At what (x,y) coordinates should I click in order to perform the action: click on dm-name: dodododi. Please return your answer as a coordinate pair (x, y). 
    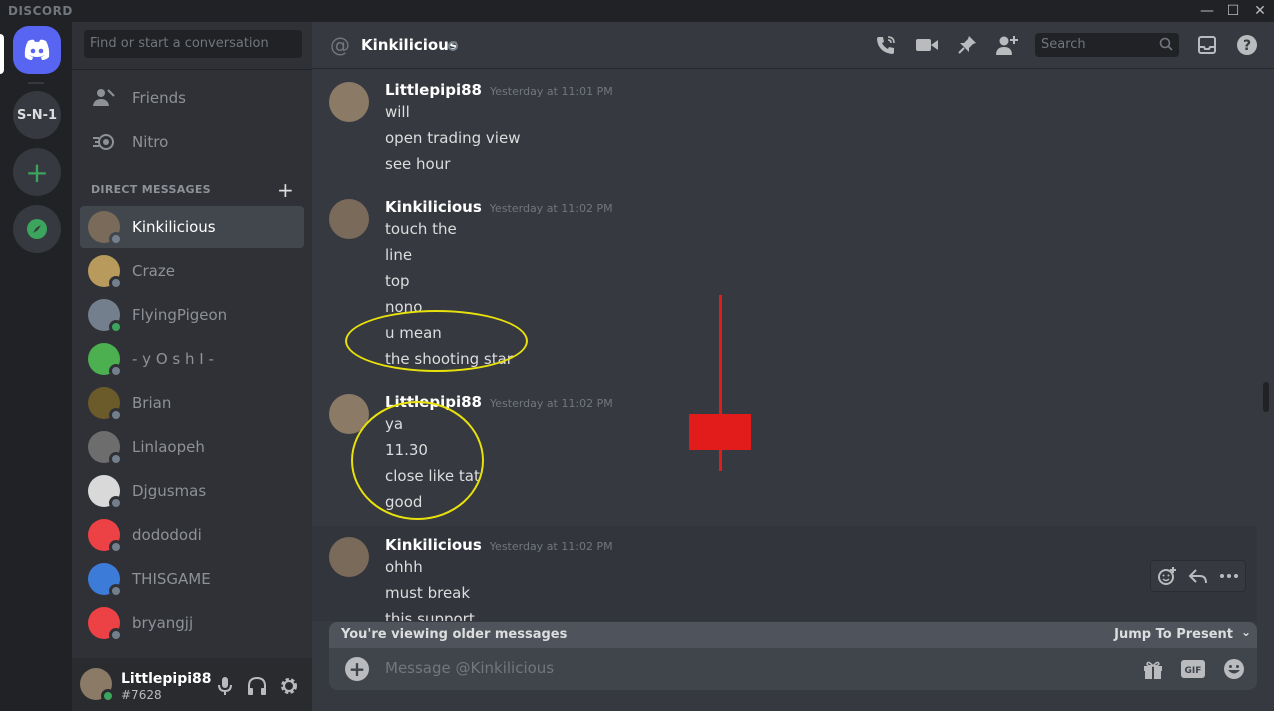
    Looking at the image, I should click on (167, 535).